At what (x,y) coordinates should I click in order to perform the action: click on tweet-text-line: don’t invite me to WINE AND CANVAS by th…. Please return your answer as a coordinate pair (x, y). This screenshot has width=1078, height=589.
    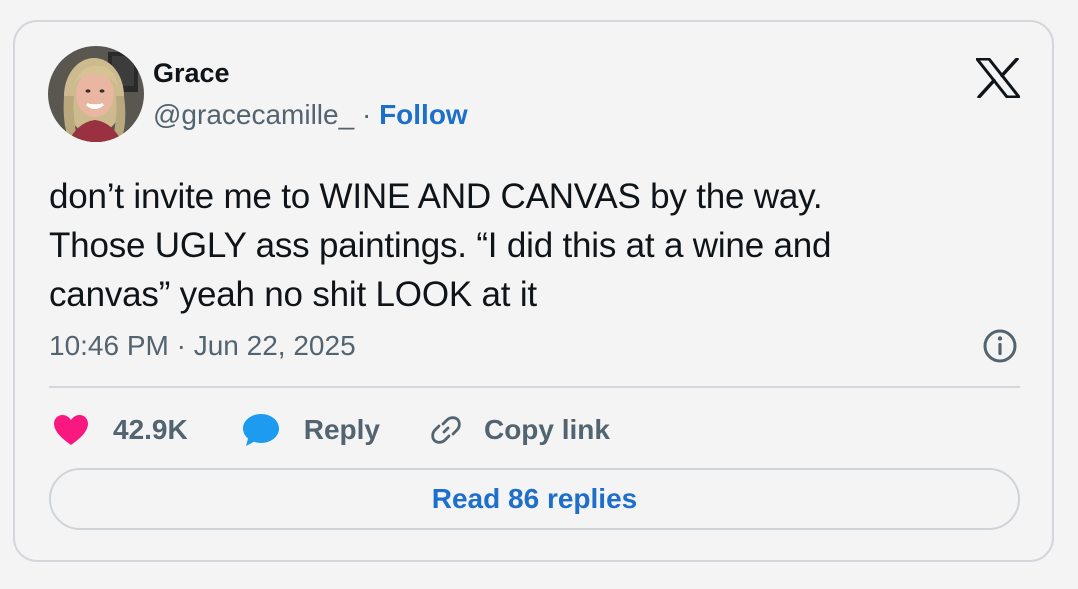
    Looking at the image, I should click on (436, 196).